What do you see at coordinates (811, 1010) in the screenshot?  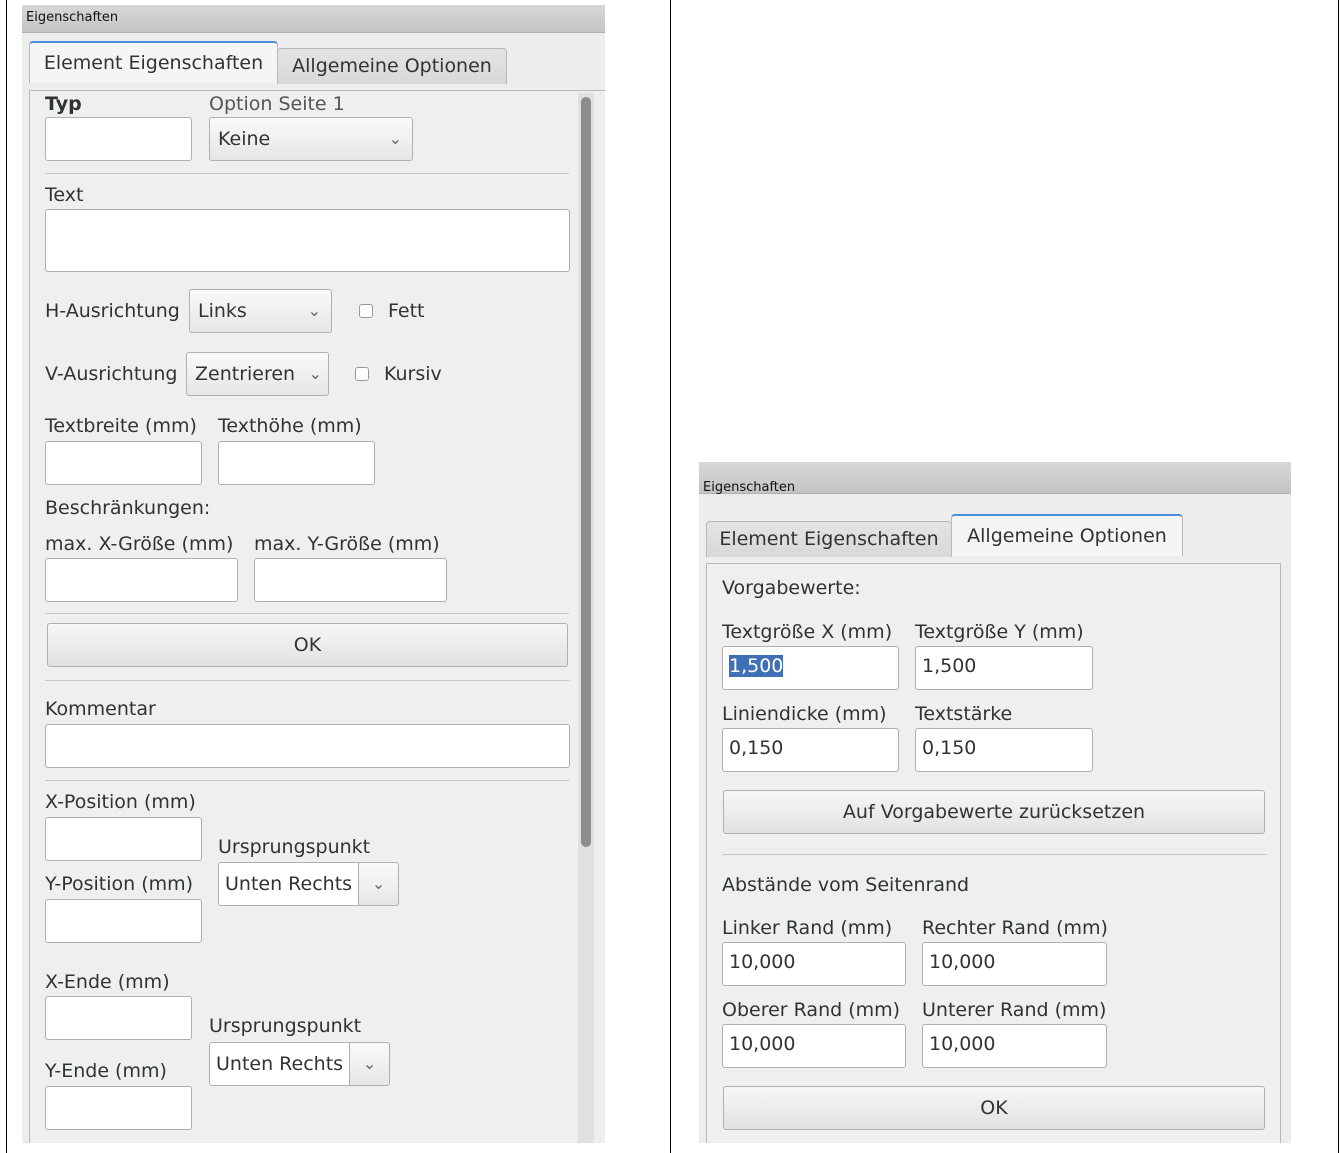 I see `top-margin-label: Oberer Rand (mm)` at bounding box center [811, 1010].